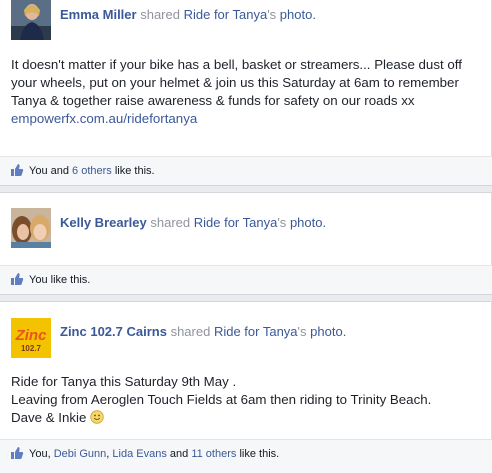 This screenshot has height=473, width=492. Describe the element at coordinates (98, 14) in the screenshot. I see `author-link: Emma Miller` at that location.